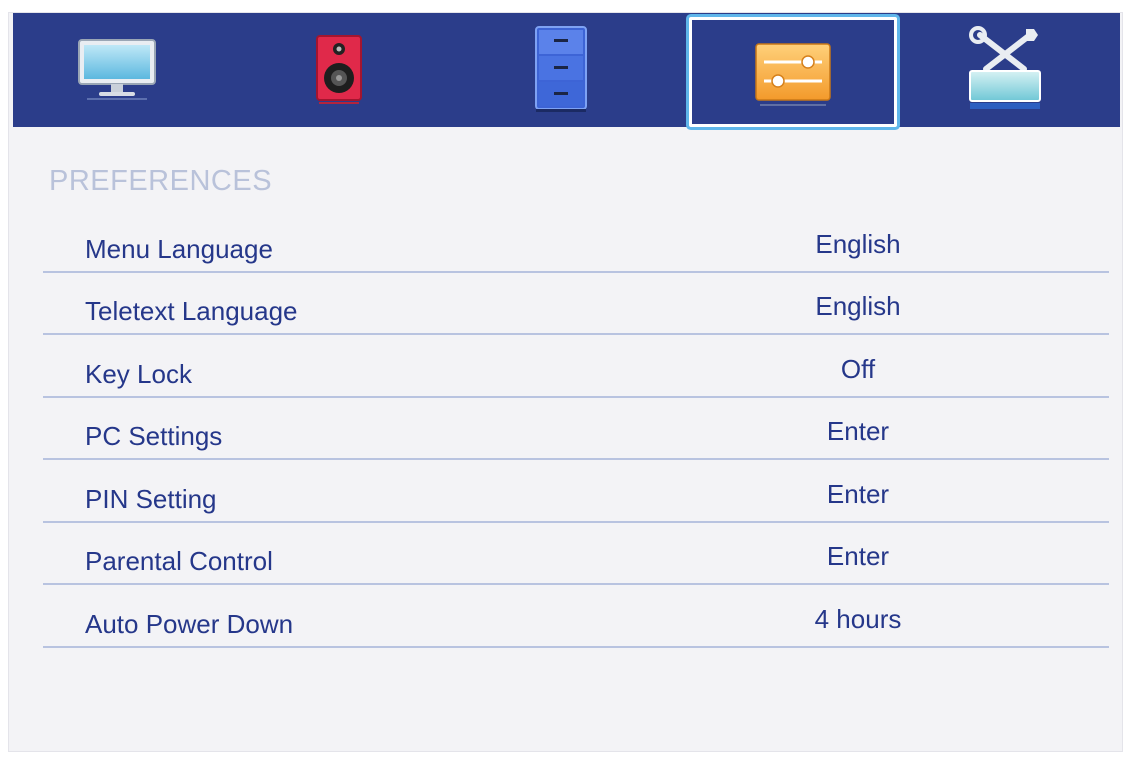 The width and height of the screenshot is (1131, 759). What do you see at coordinates (179, 248) in the screenshot?
I see `setting-label: Menu Language` at bounding box center [179, 248].